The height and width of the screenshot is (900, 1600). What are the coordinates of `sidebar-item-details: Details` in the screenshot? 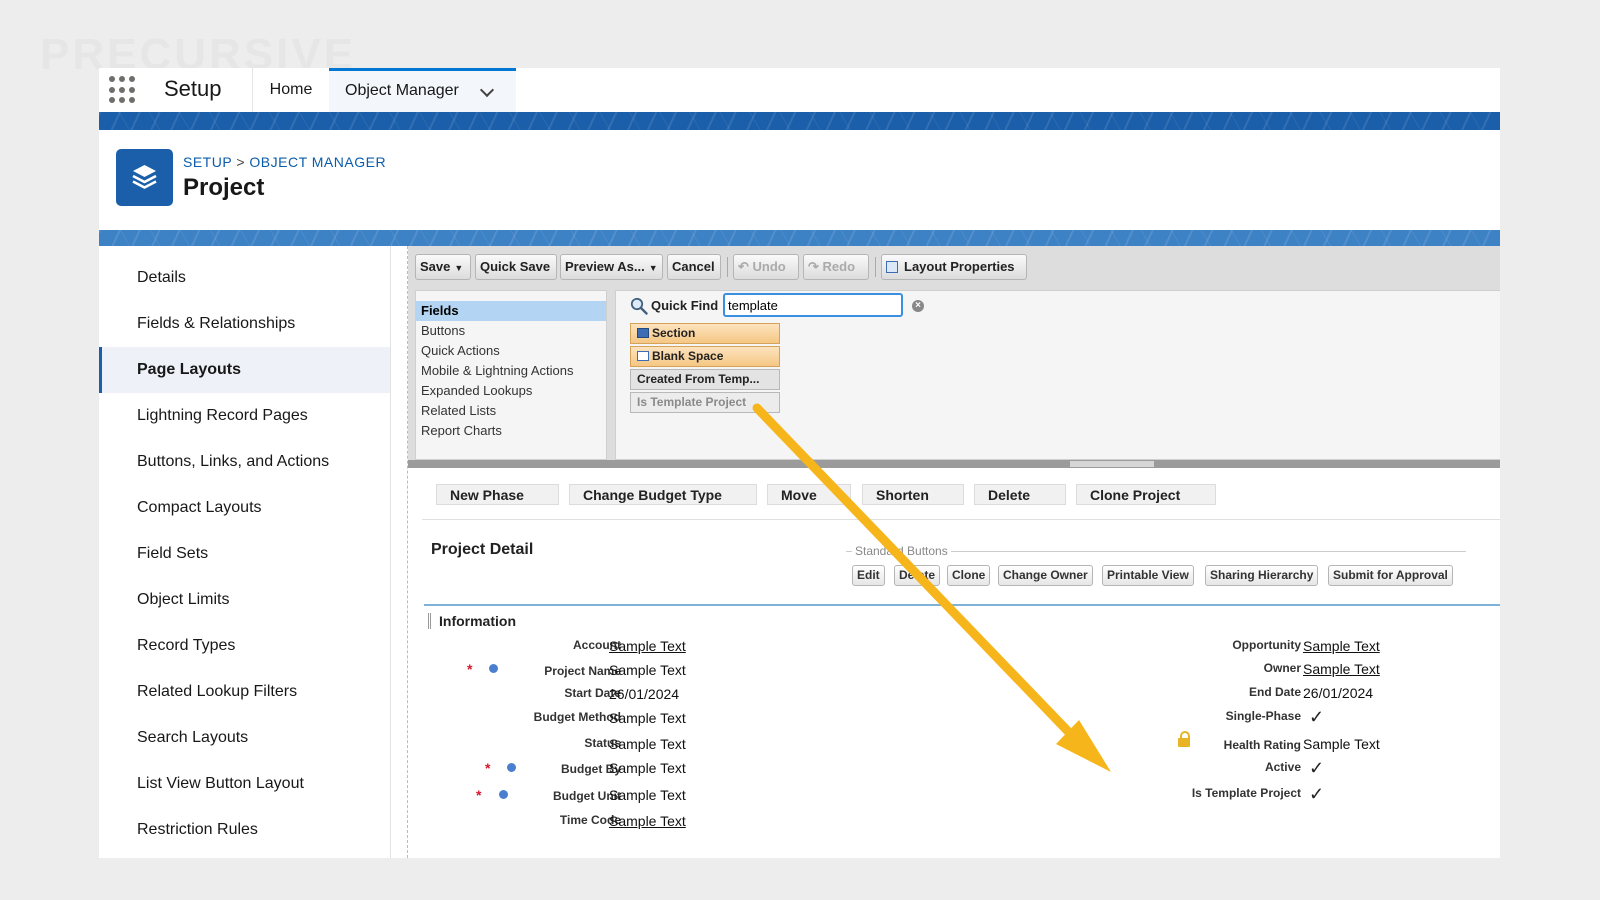 It's located at (244, 278).